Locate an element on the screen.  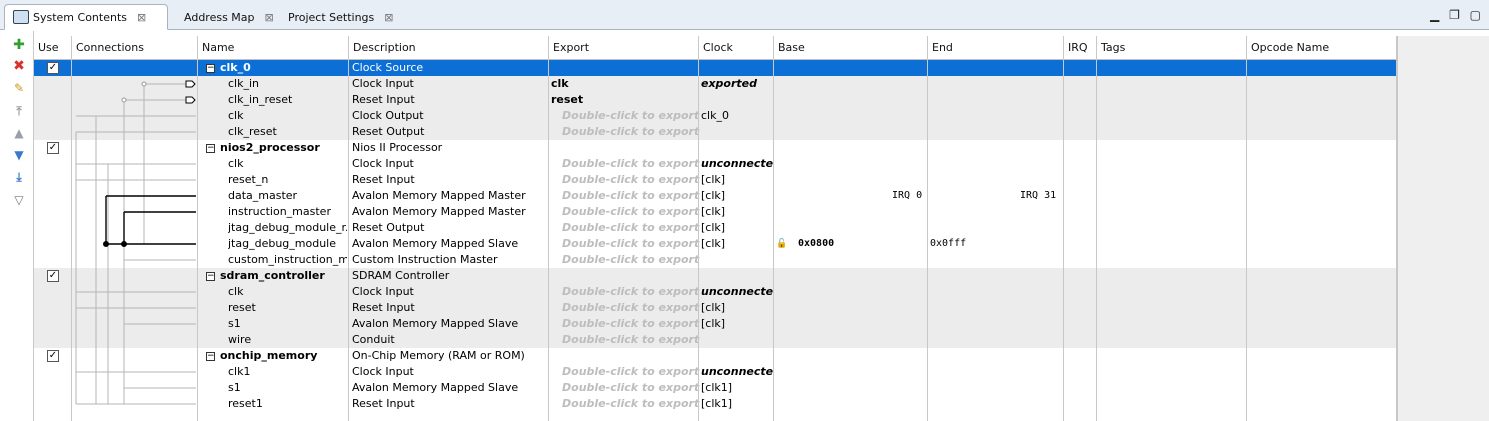
col-base: Base is located at coordinates (789, 48).